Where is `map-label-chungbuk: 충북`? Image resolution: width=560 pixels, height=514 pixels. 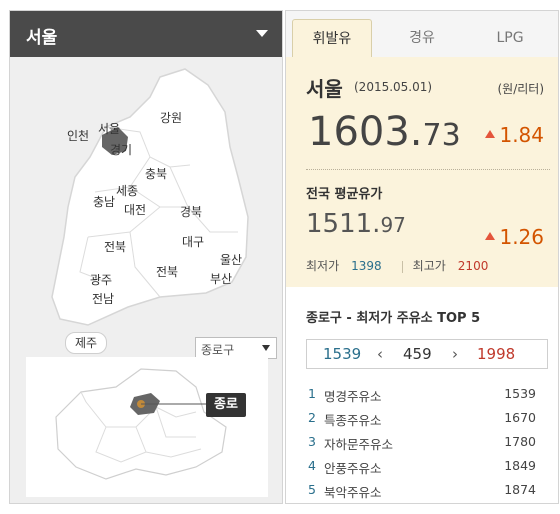
map-label-chungbuk: 충북 is located at coordinates (156, 173).